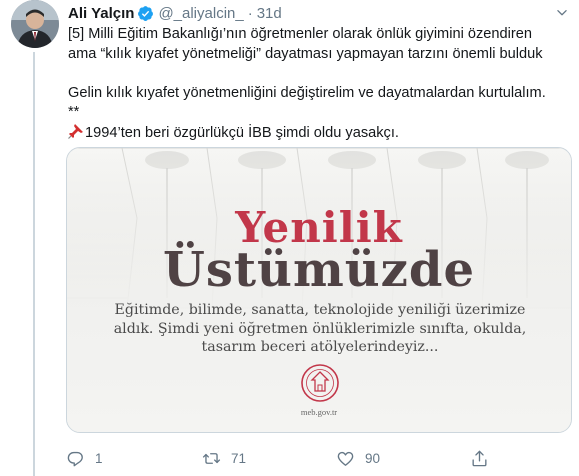 Image resolution: width=579 pixels, height=476 pixels. Describe the element at coordinates (99, 458) in the screenshot. I see `reply-count: 1` at that location.